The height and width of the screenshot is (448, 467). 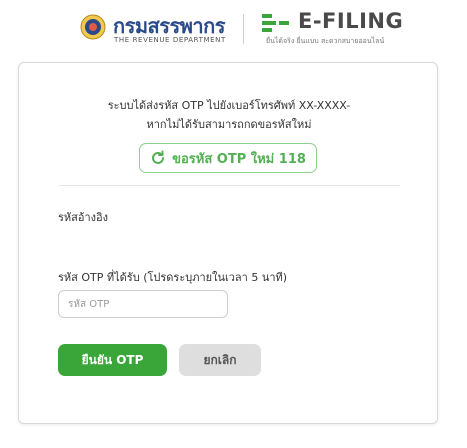 What do you see at coordinates (83, 217) in the screenshot?
I see `reference-code-label: รหัสอ้างอิง` at bounding box center [83, 217].